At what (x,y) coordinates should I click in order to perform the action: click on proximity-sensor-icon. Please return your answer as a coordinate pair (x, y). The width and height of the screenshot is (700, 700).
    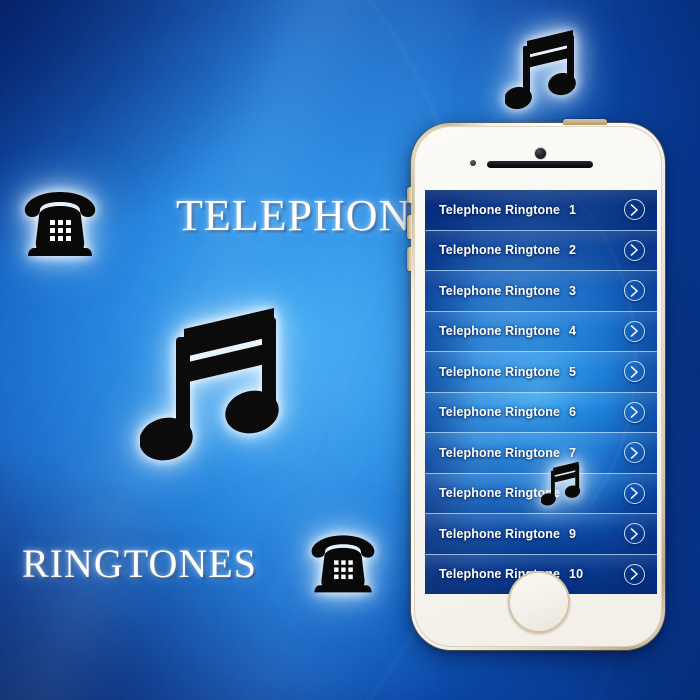
    Looking at the image, I should click on (473, 163).